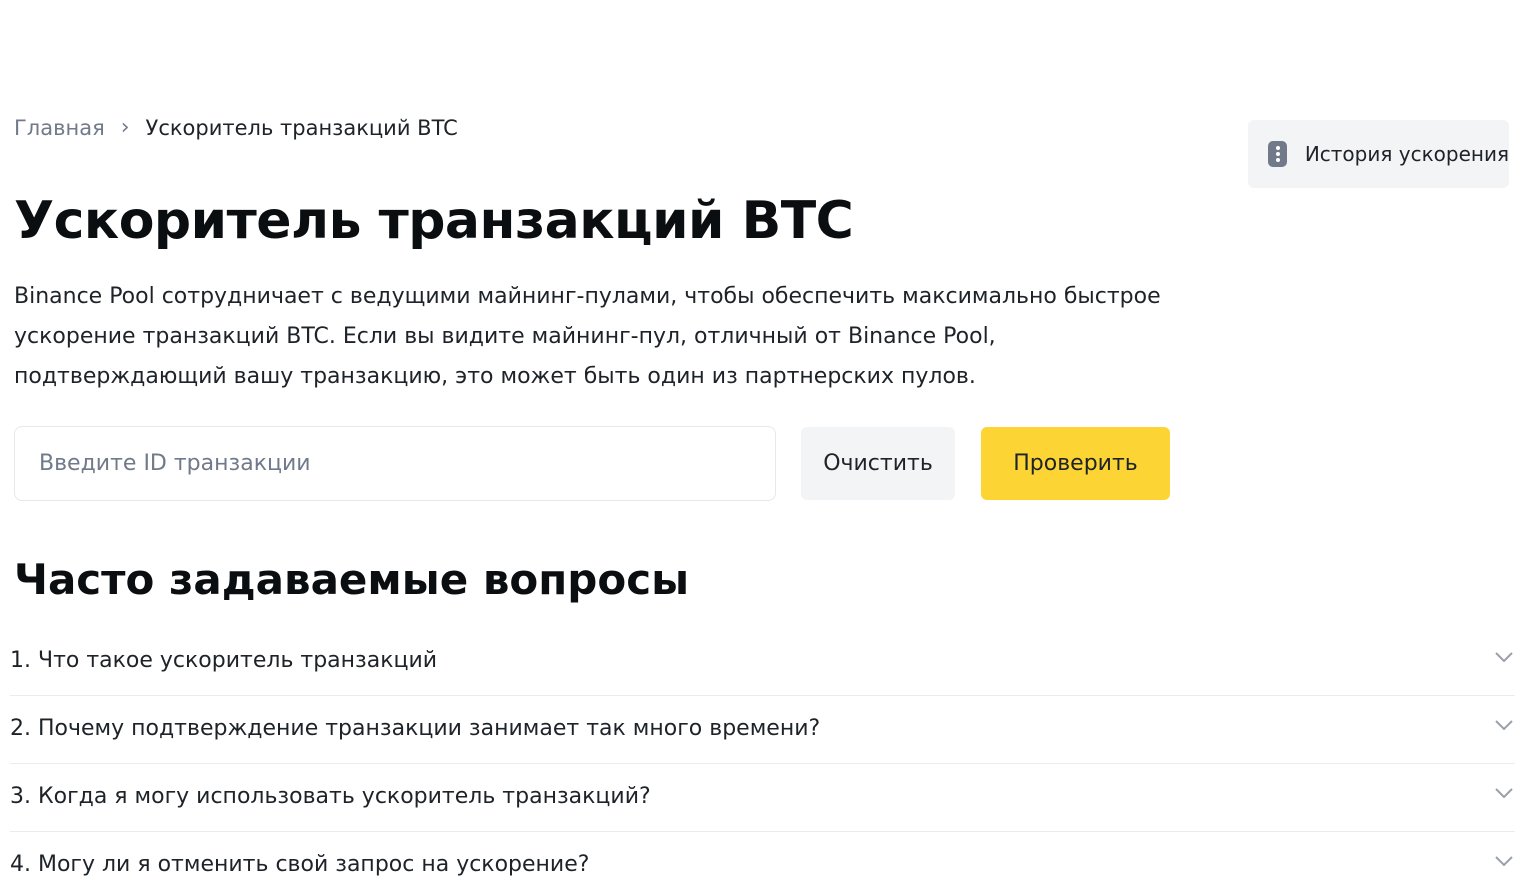 This screenshot has width=1536, height=890. I want to click on check-button: Проверить, so click(1075, 463).